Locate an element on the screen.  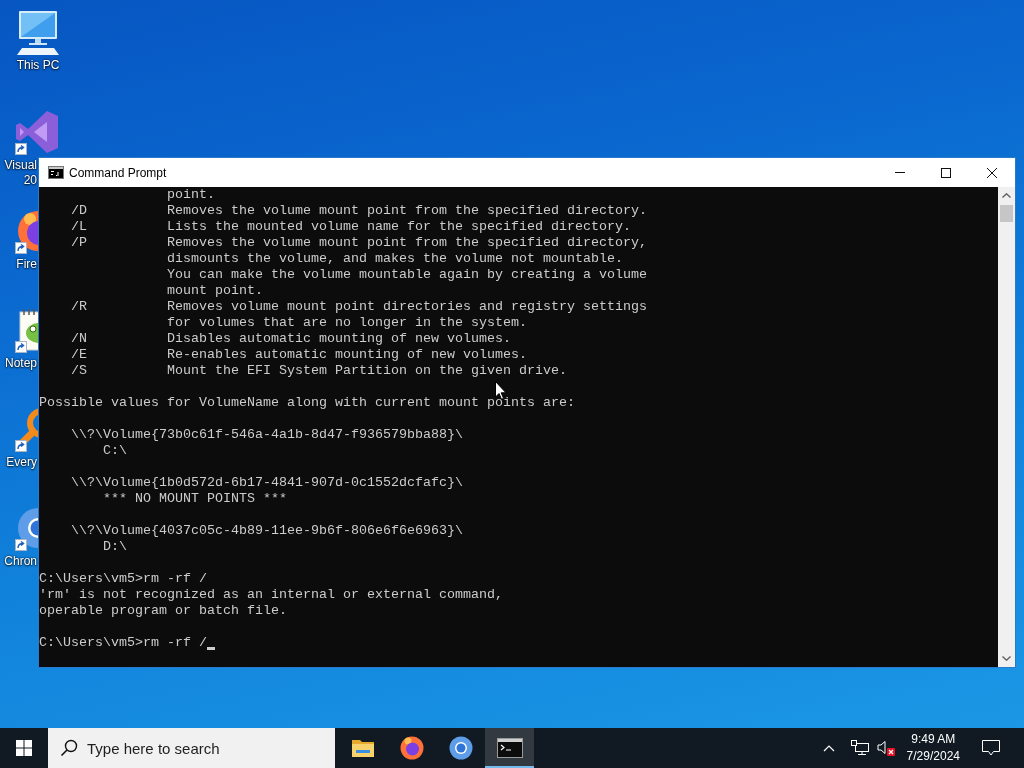
parameter-name: /R is located at coordinates (79, 307).